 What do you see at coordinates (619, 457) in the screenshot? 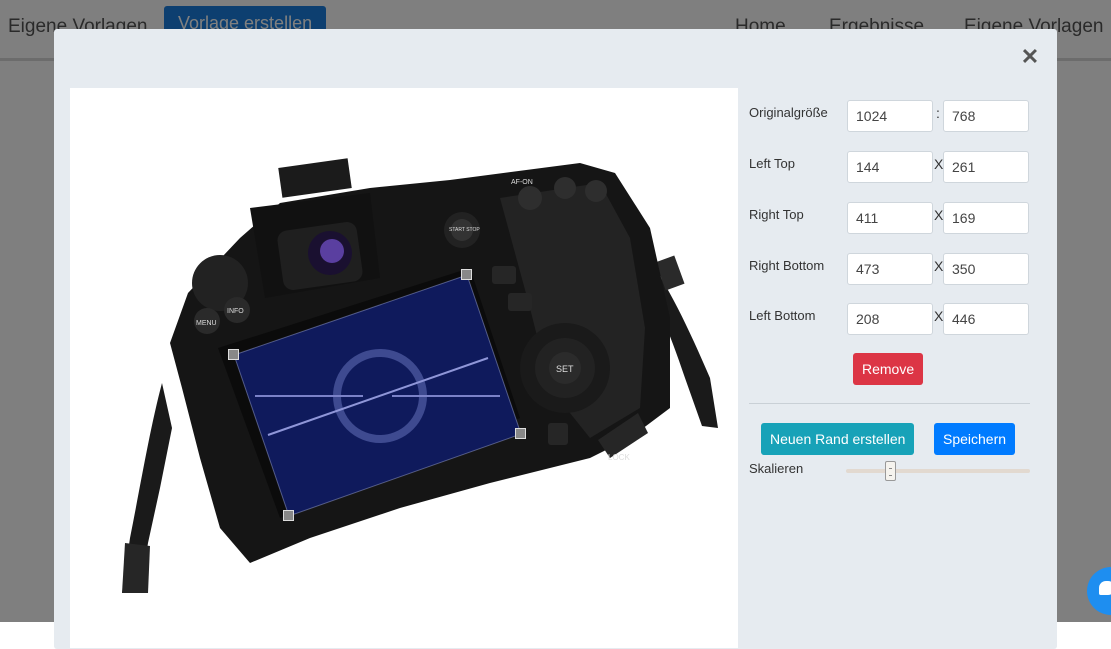
I see `camera-label-lock: LOCK` at bounding box center [619, 457].